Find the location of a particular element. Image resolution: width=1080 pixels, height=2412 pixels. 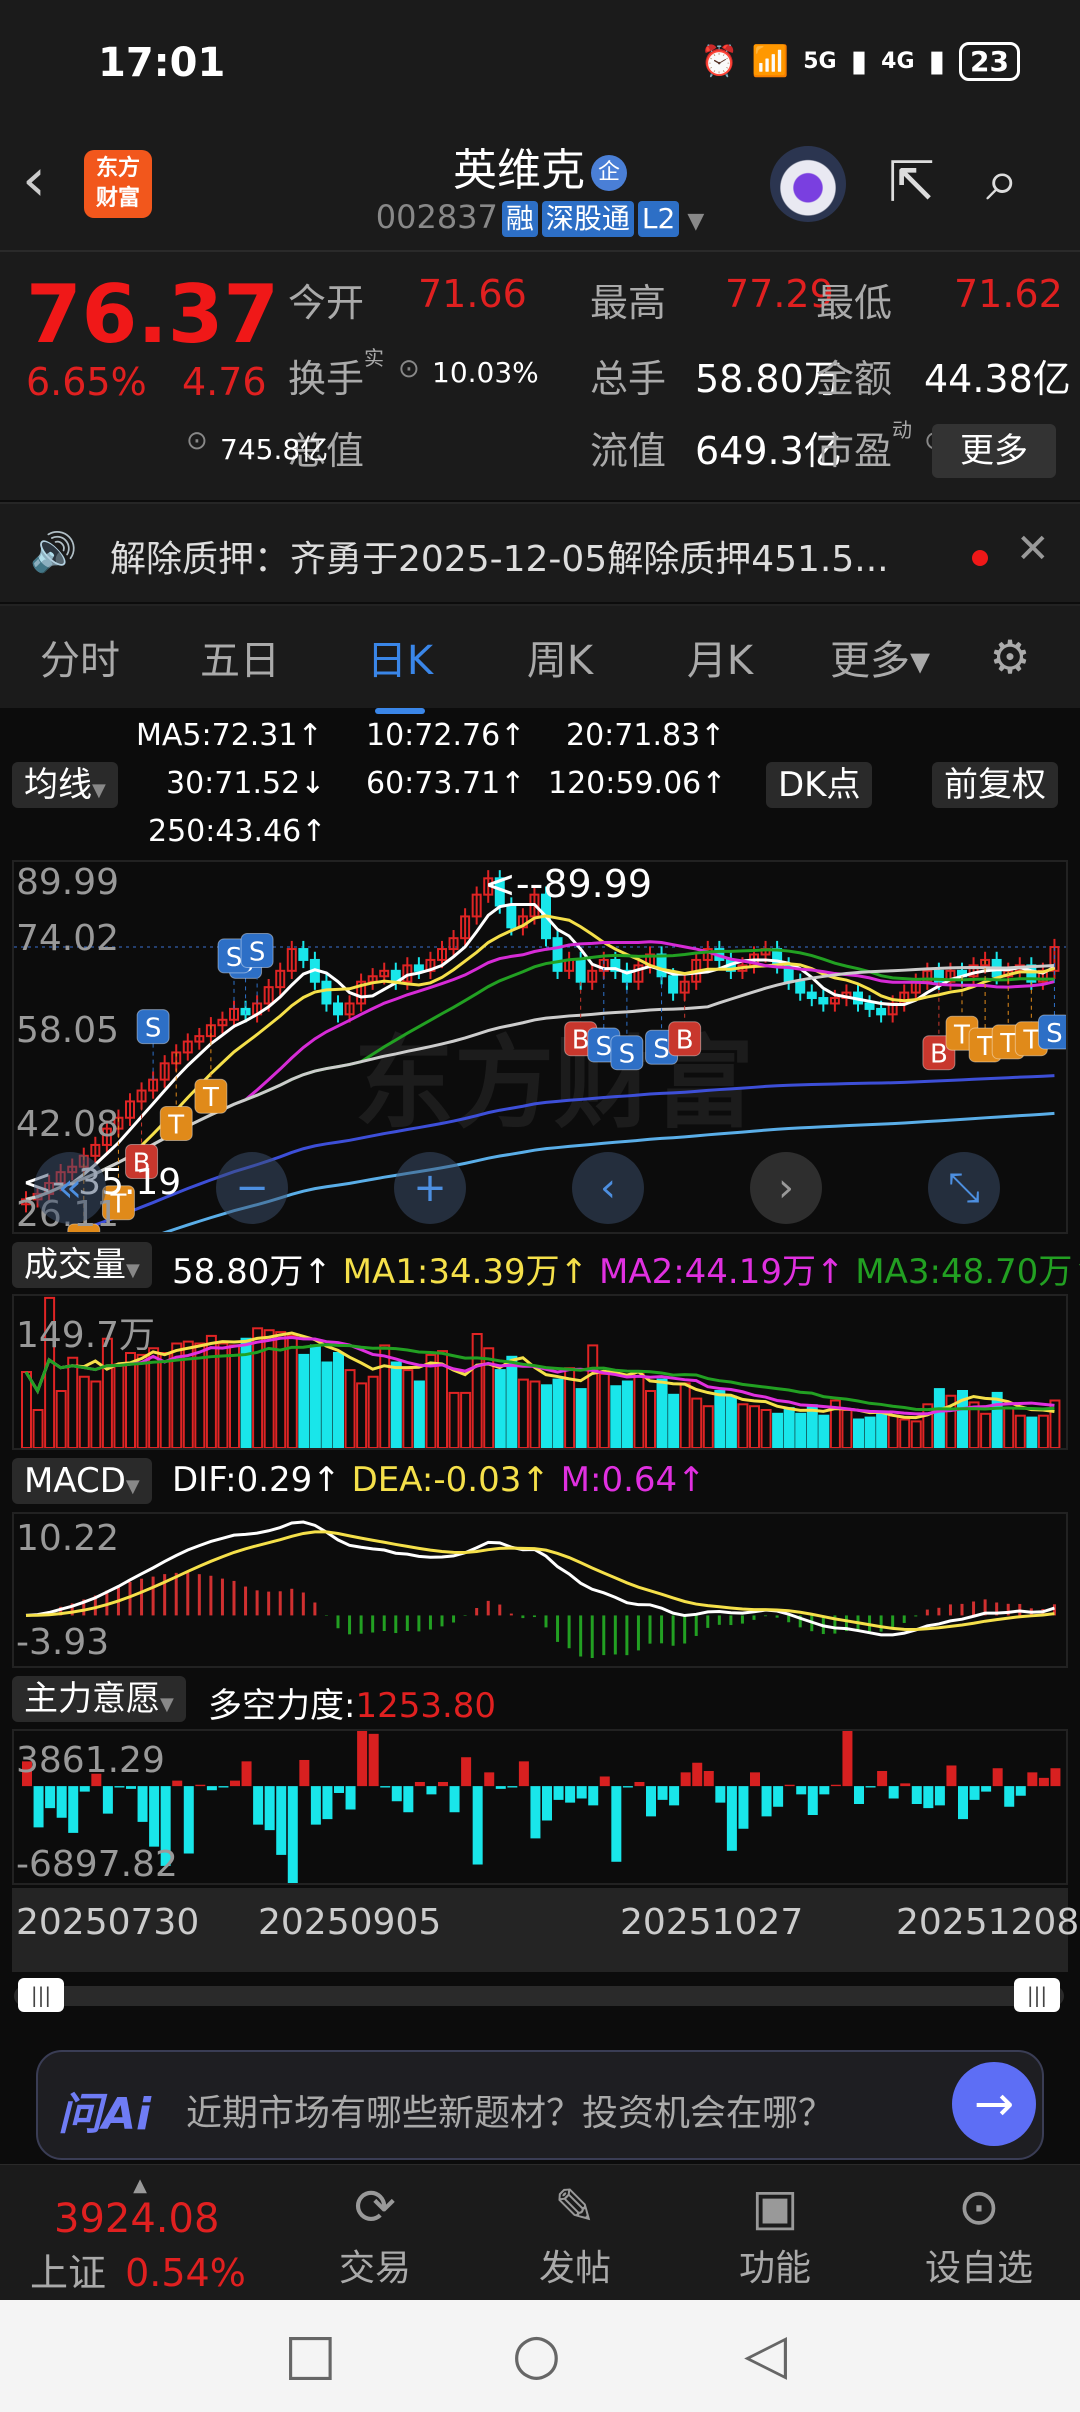

gear-icon: ⚙ is located at coordinates (1010, 657).